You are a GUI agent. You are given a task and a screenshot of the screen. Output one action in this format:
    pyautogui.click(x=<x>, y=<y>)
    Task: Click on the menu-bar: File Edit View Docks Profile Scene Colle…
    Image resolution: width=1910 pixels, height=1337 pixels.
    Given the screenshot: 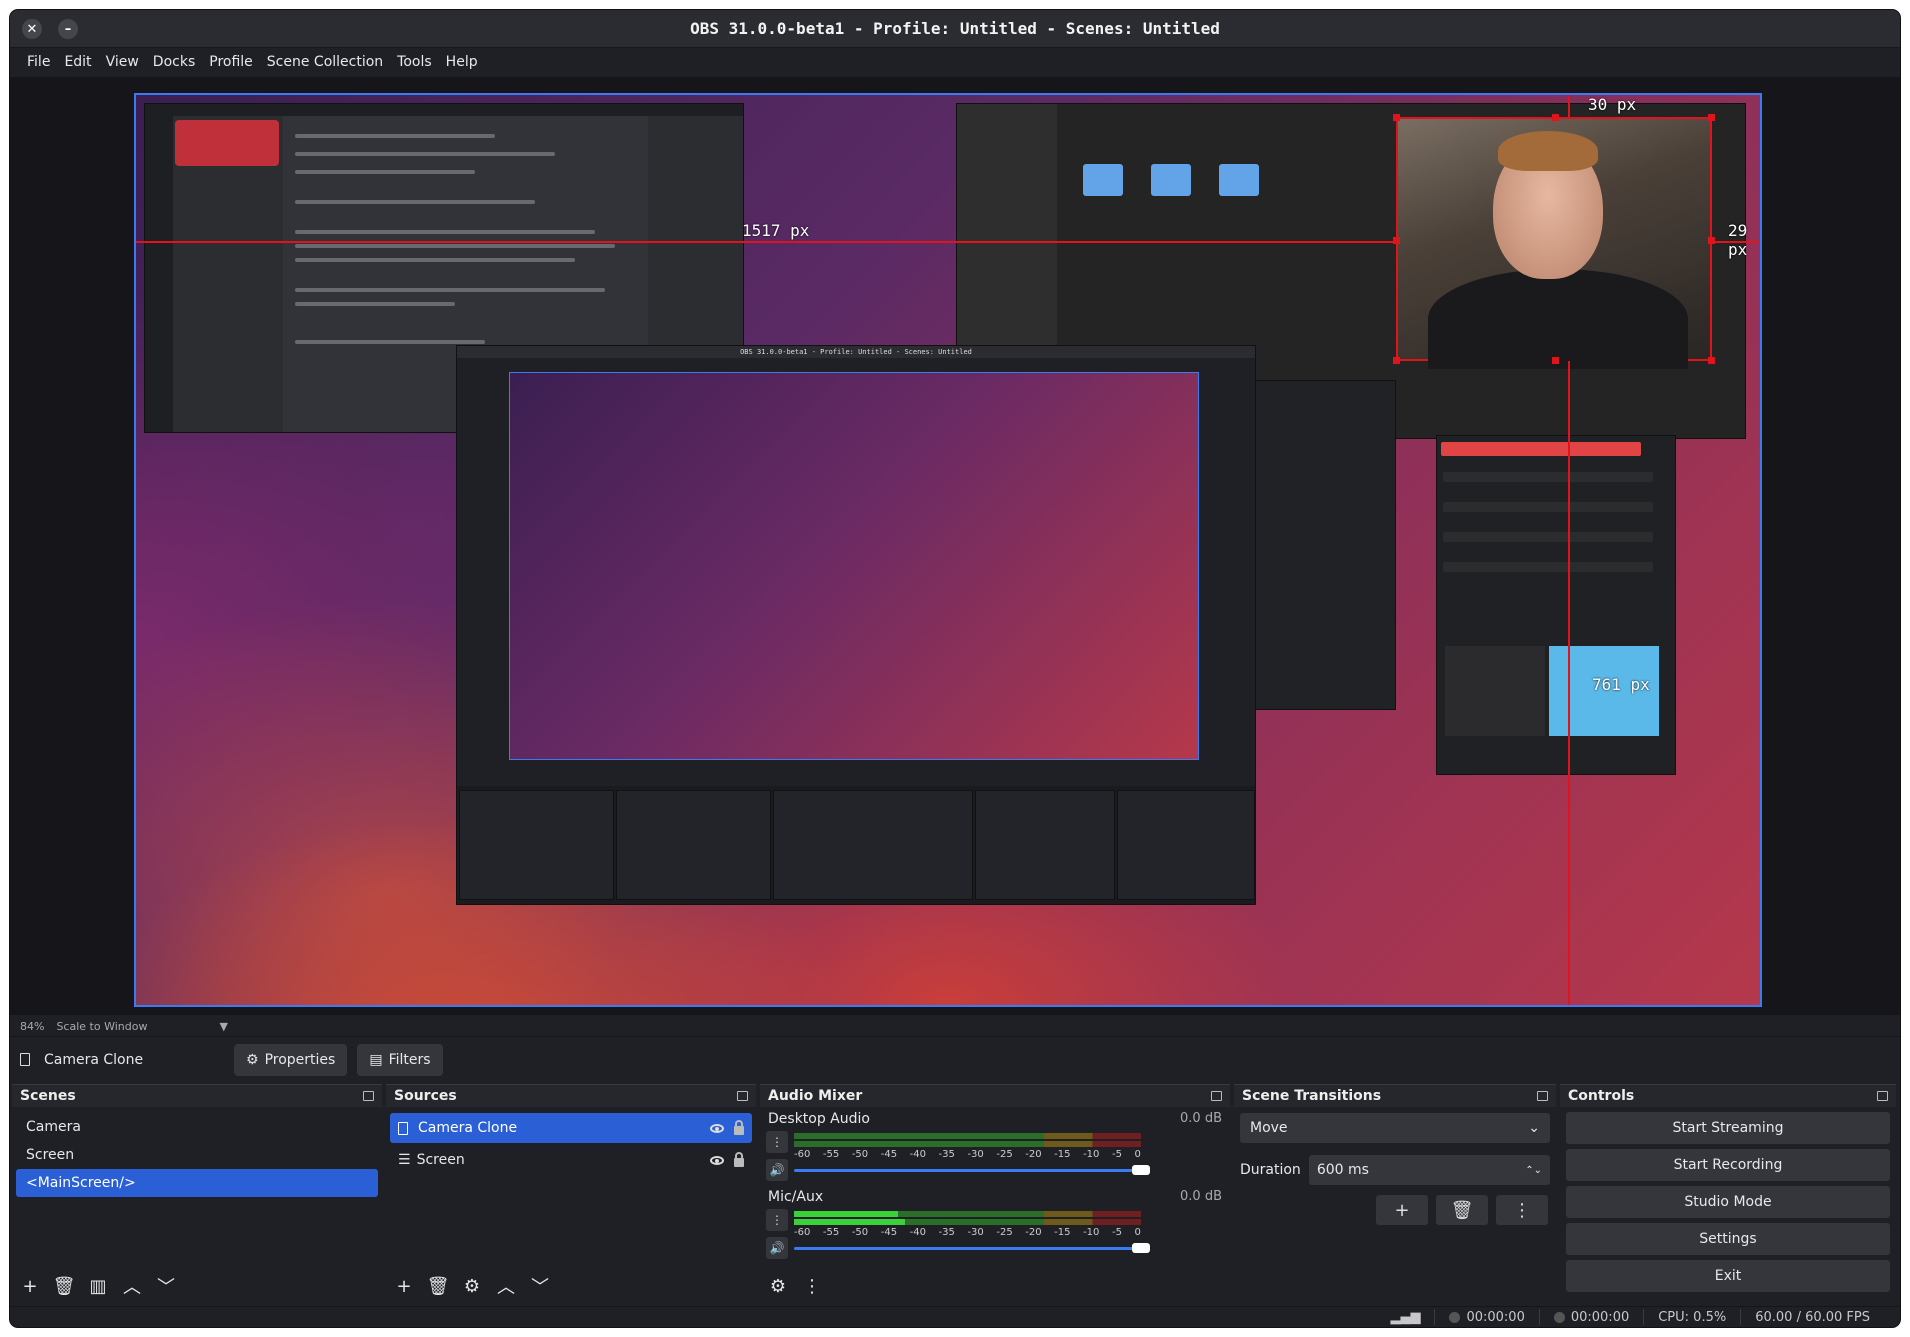 What is the action you would take?
    pyautogui.click(x=955, y=62)
    